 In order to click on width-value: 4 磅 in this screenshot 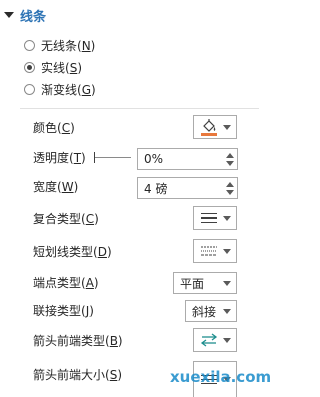, I will do `click(180, 188)`.